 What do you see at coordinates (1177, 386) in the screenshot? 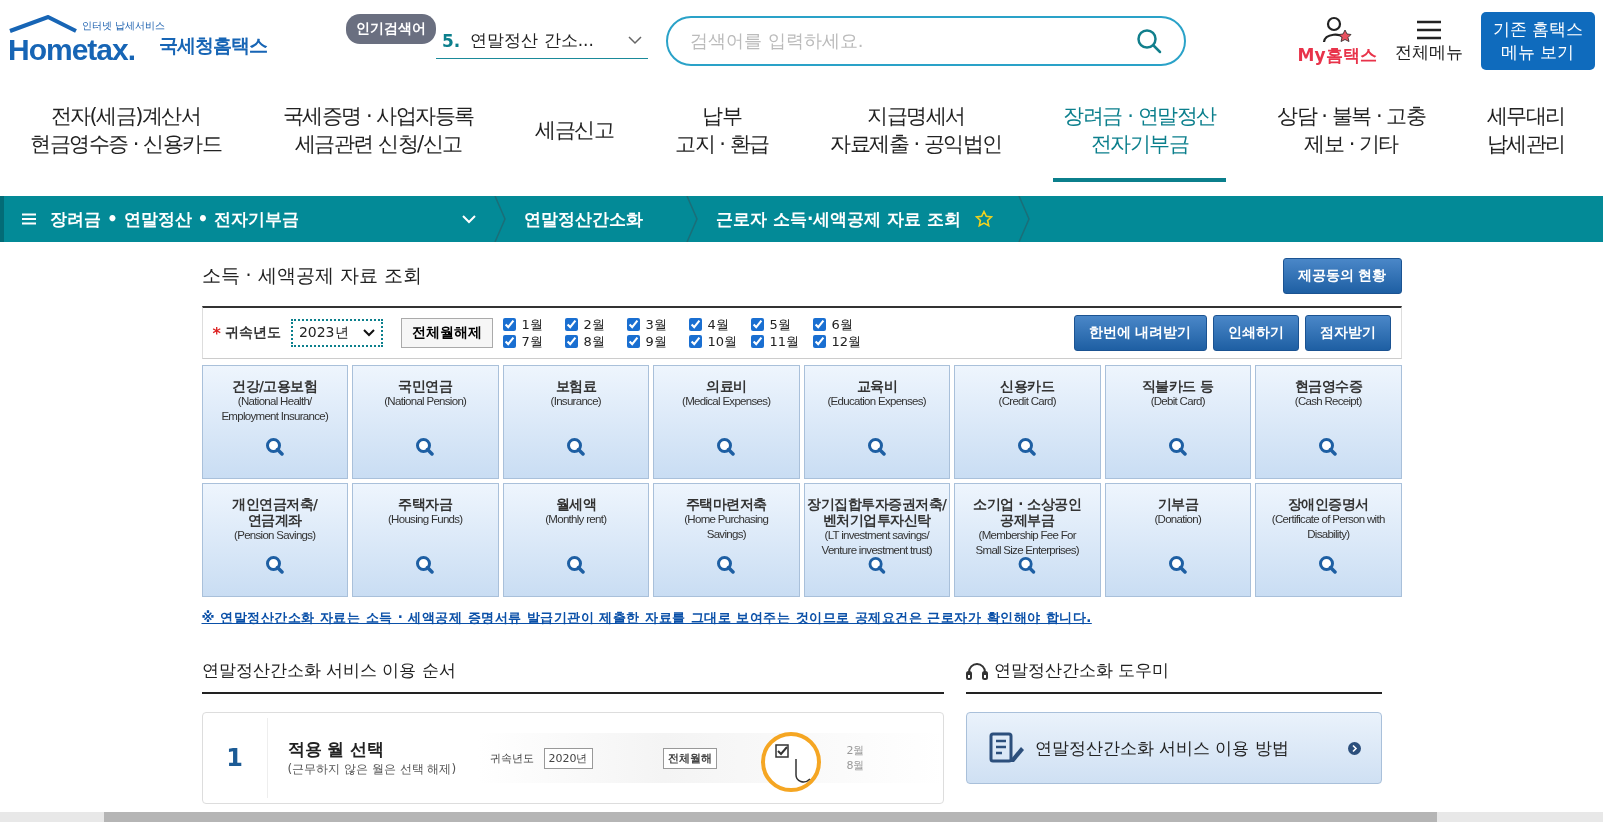
I see `category-title: 직불카드 등` at bounding box center [1177, 386].